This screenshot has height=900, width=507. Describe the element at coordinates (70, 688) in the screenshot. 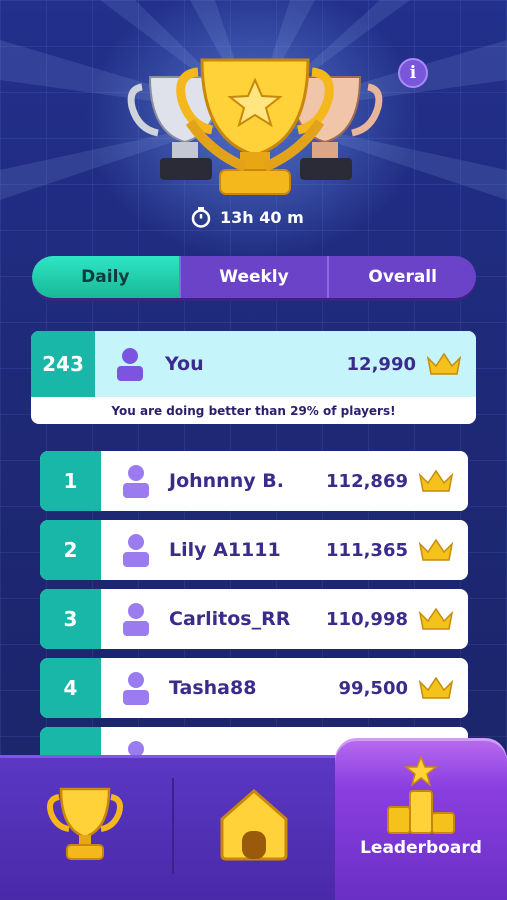

I see `row-rank: 4` at that location.